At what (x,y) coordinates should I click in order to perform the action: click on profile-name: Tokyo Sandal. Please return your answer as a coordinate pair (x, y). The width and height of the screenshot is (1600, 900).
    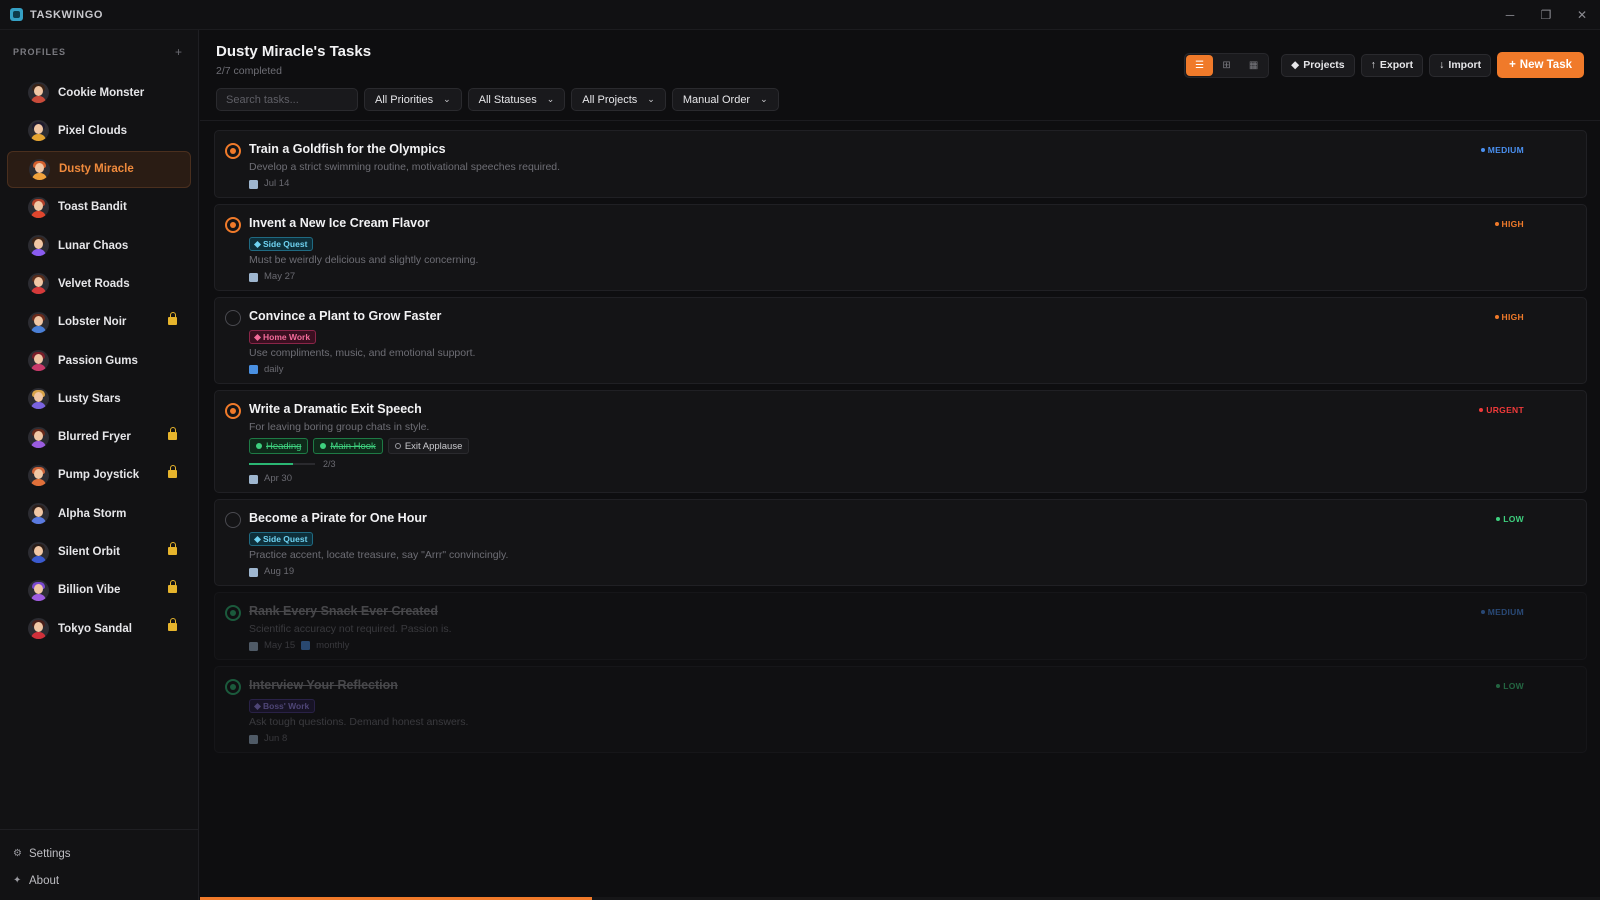
    Looking at the image, I should click on (95, 628).